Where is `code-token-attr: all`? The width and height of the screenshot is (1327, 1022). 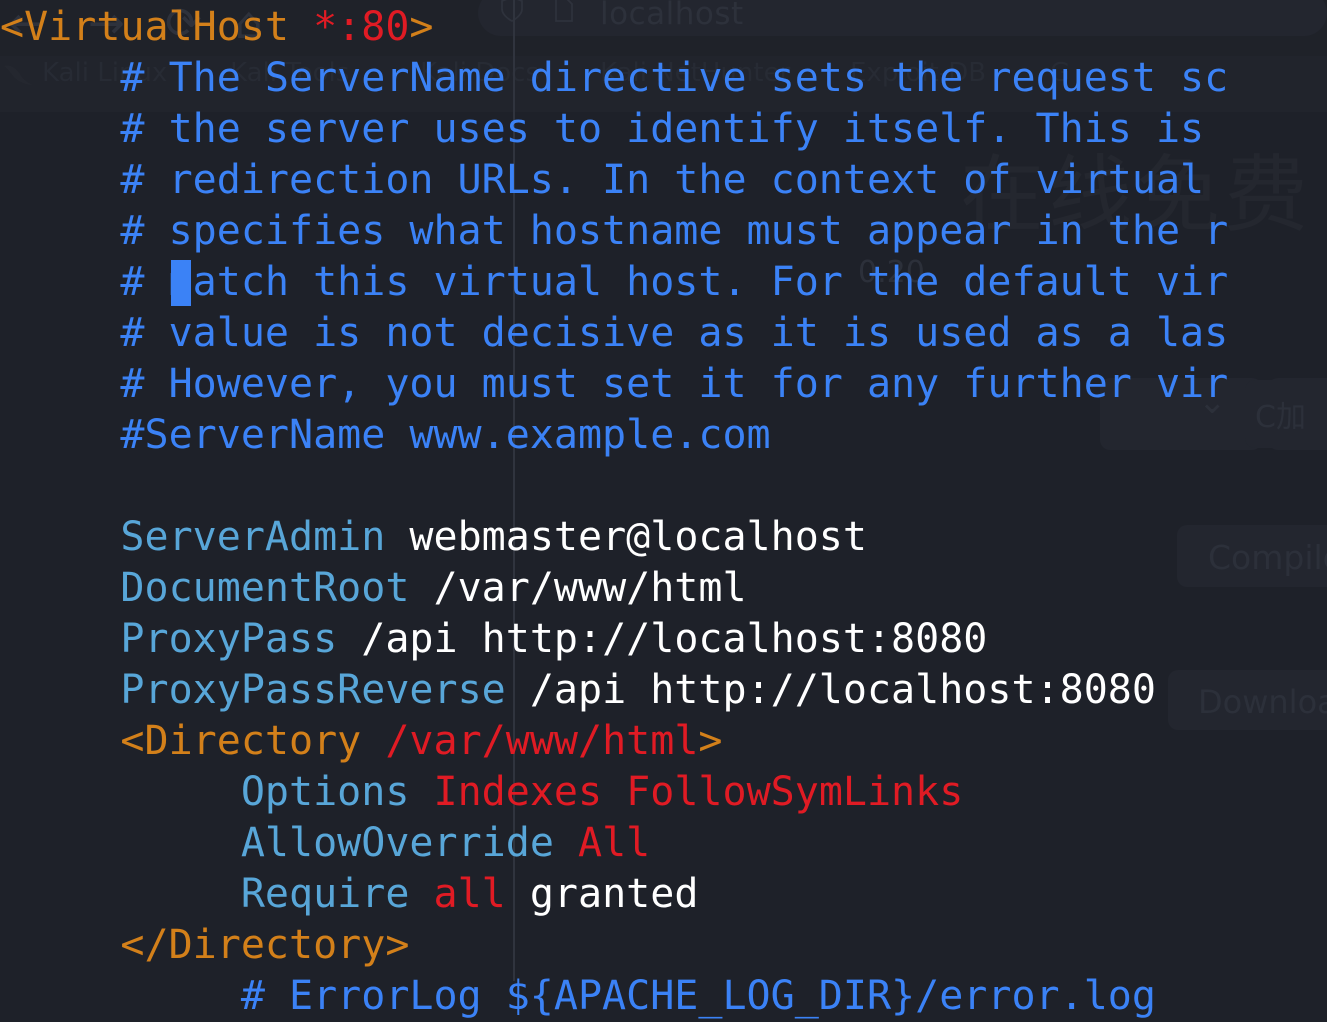 code-token-attr: all is located at coordinates (469, 894).